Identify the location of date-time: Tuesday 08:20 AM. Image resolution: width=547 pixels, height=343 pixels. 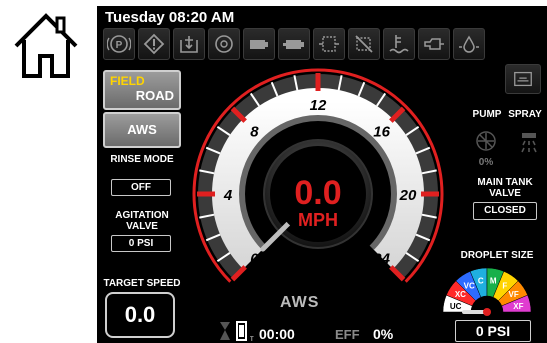
(170, 17).